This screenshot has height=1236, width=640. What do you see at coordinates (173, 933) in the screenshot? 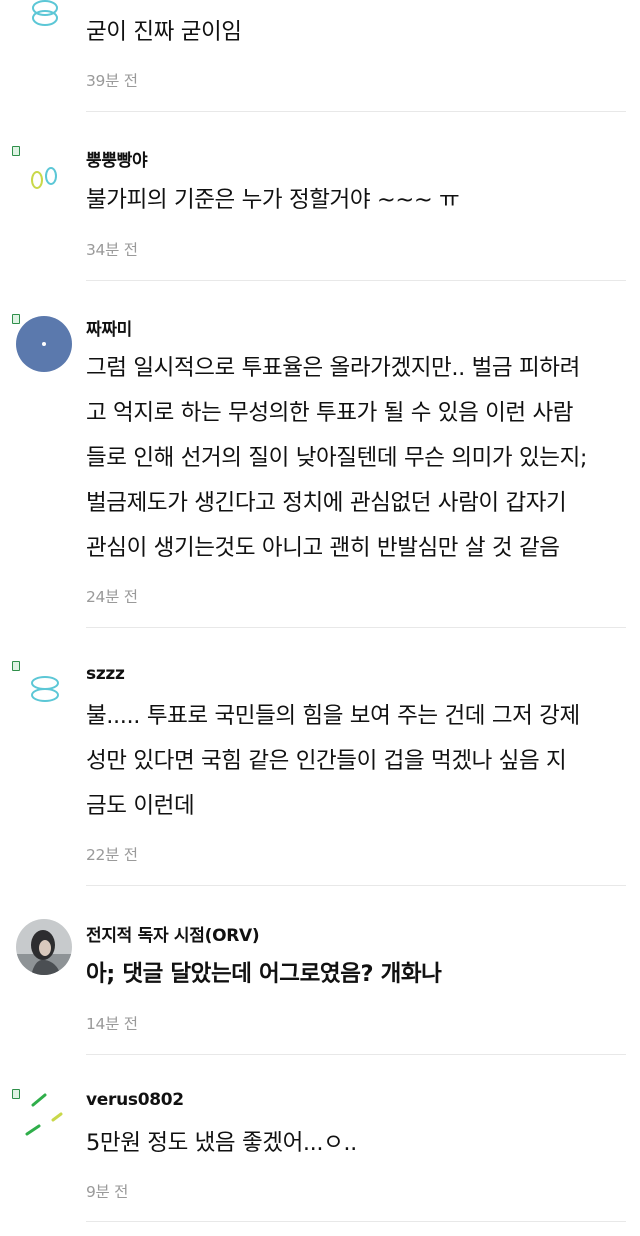
I see `comment-author: 전지적 독자 시점(ORV)` at bounding box center [173, 933].